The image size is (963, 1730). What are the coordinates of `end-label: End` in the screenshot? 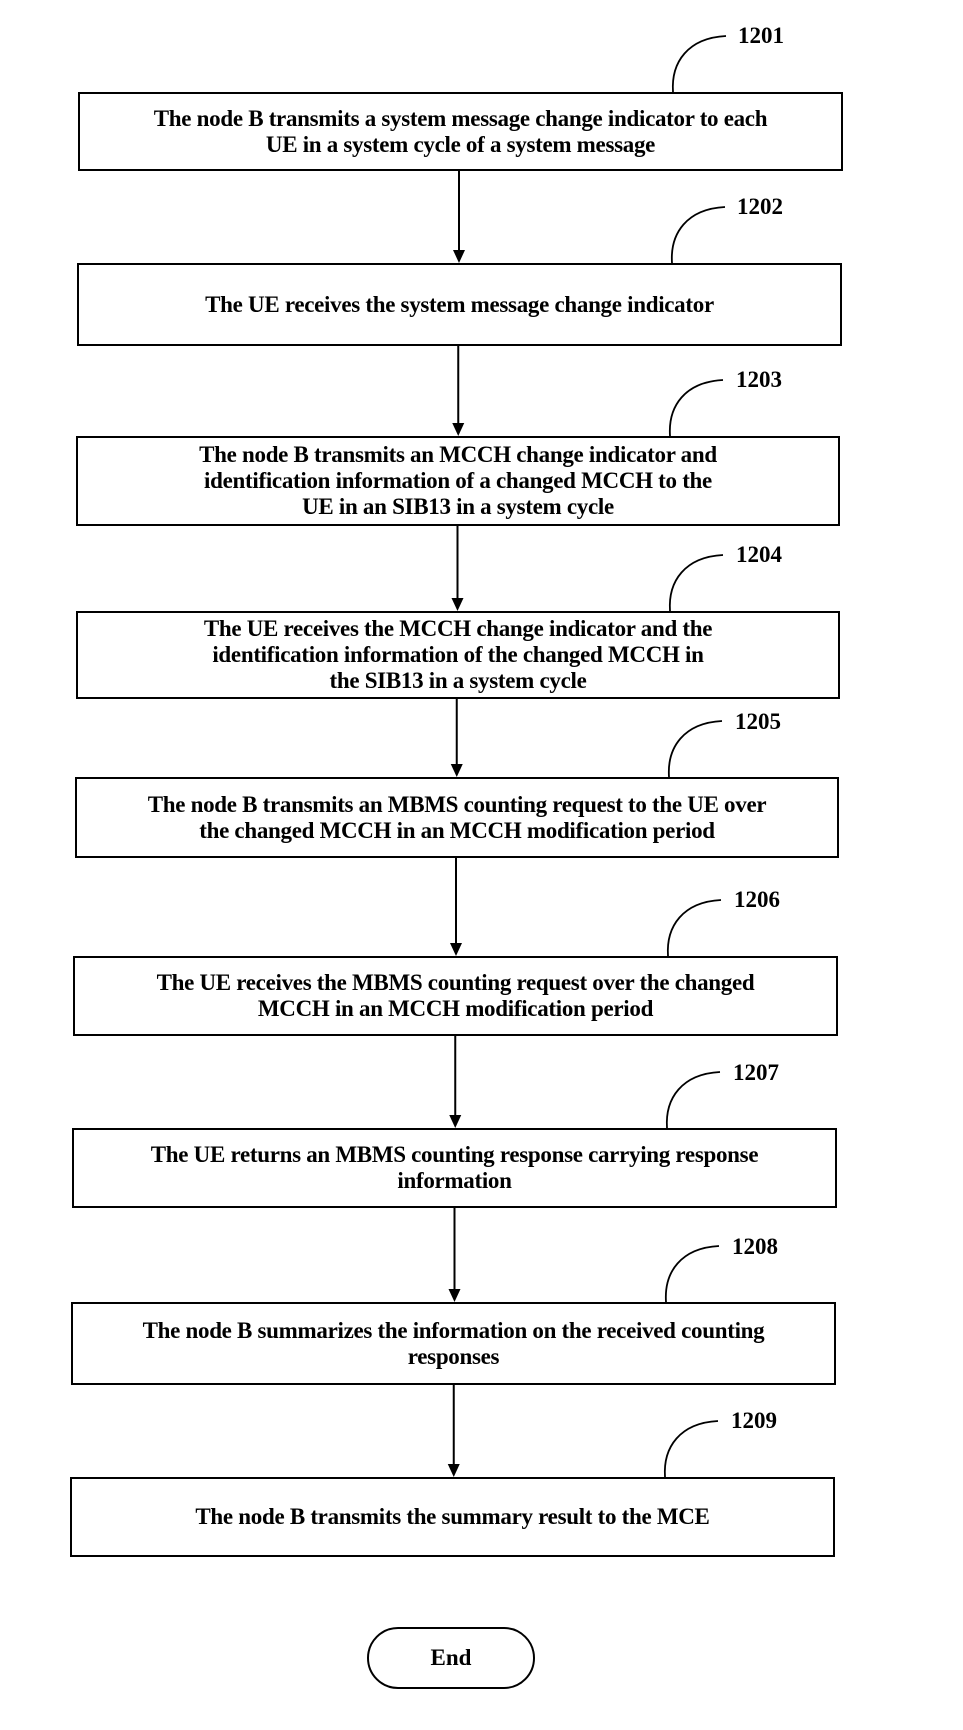 It's located at (451, 1657).